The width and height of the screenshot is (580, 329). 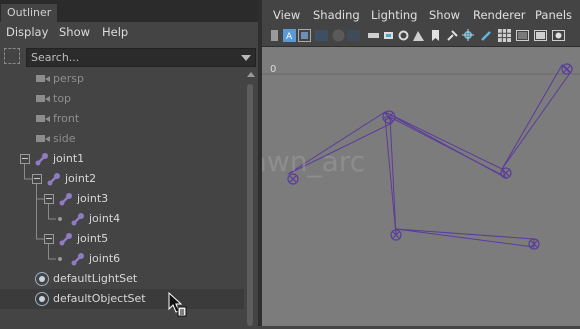 I want to click on outliner-tab-bar: Outliner, so click(x=129, y=11).